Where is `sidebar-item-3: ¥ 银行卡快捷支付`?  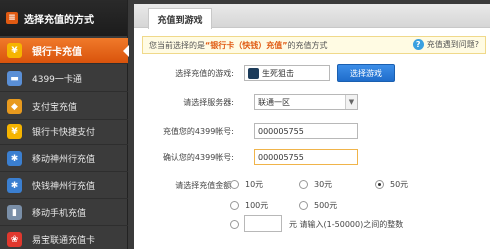
sidebar-item-3: ¥ 银行卡快捷支付 is located at coordinates (64, 132).